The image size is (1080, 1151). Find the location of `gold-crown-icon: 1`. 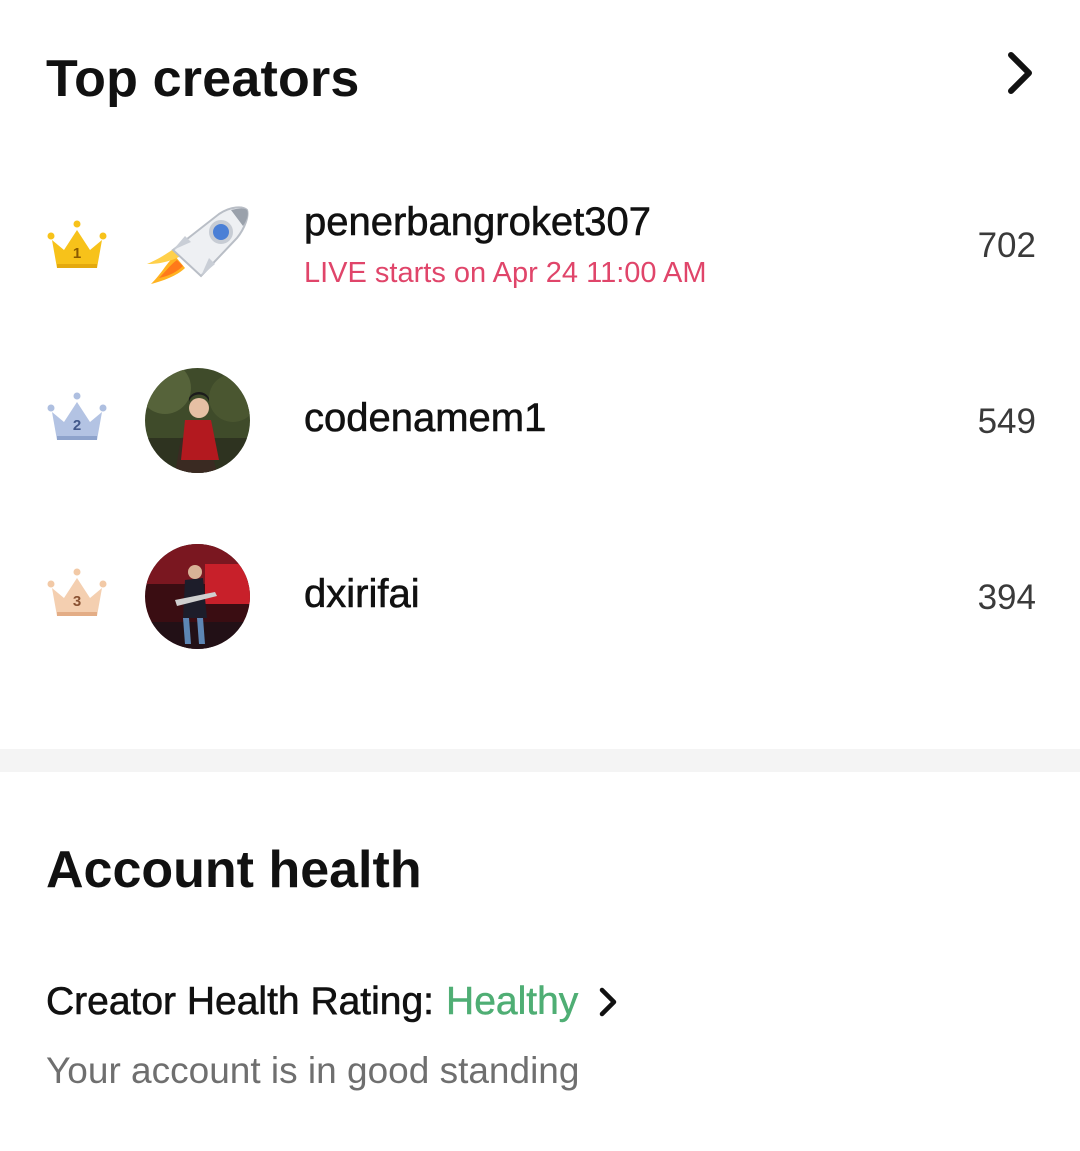

gold-crown-icon: 1 is located at coordinates (77, 246).